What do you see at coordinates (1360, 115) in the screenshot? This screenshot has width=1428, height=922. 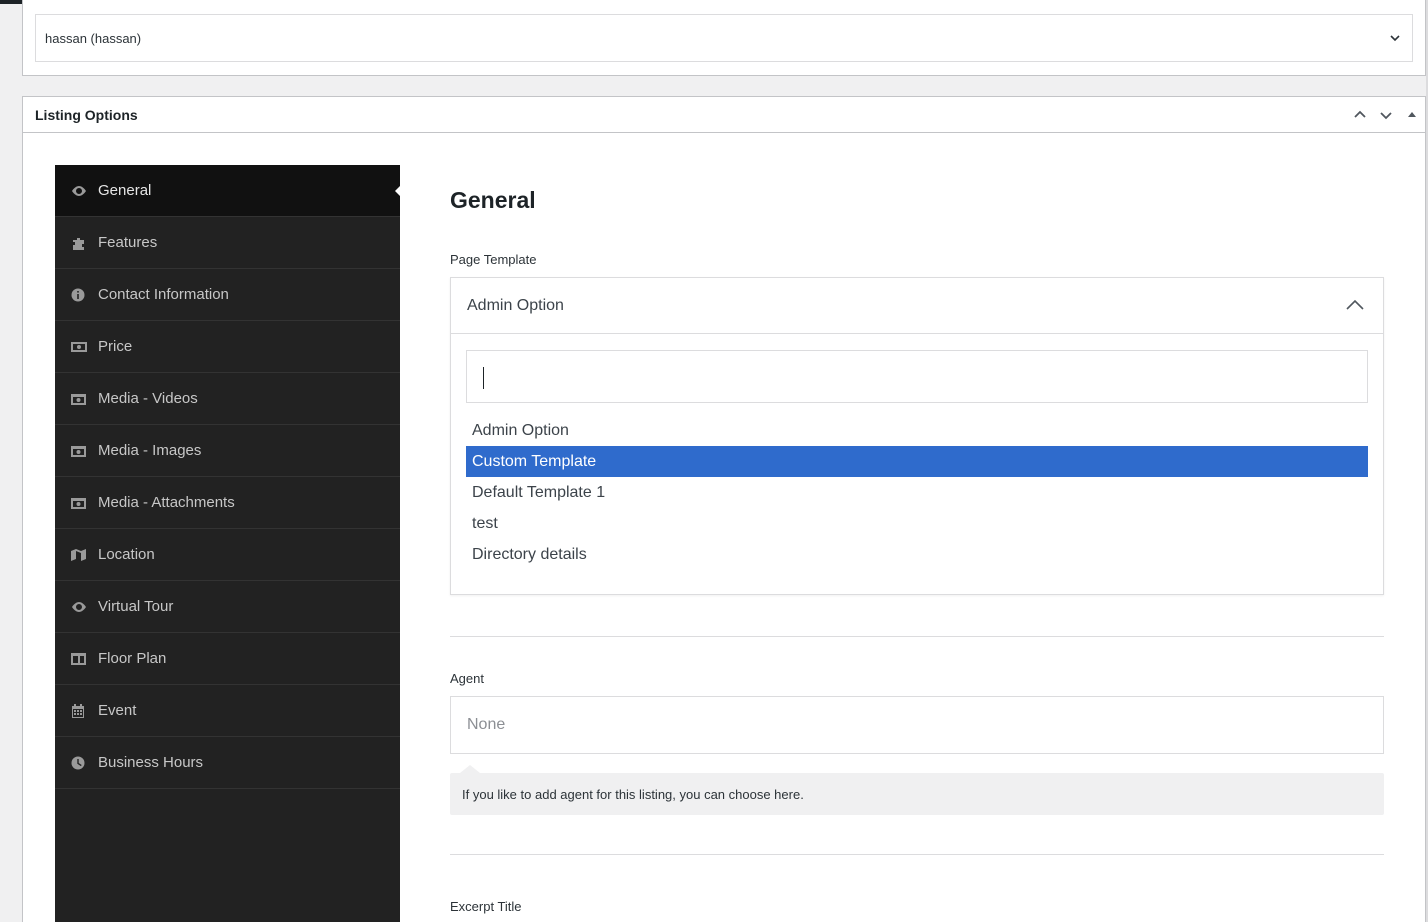 I see `move-up-button` at bounding box center [1360, 115].